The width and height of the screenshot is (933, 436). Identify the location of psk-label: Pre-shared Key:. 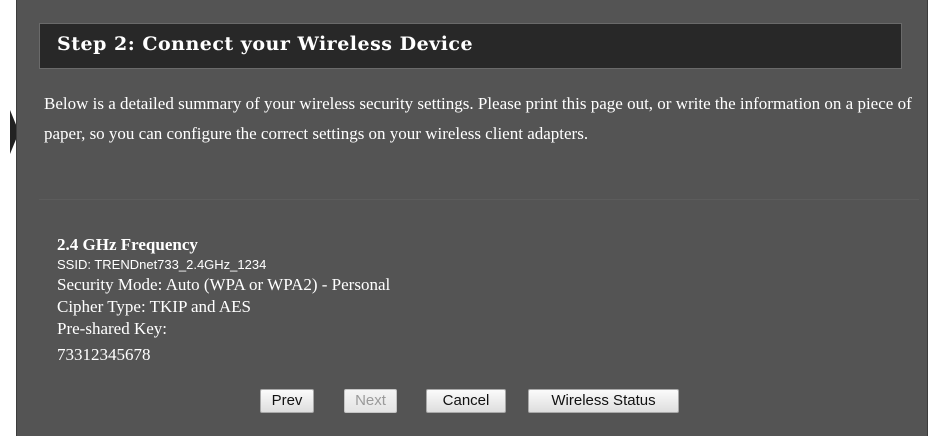
(112, 328).